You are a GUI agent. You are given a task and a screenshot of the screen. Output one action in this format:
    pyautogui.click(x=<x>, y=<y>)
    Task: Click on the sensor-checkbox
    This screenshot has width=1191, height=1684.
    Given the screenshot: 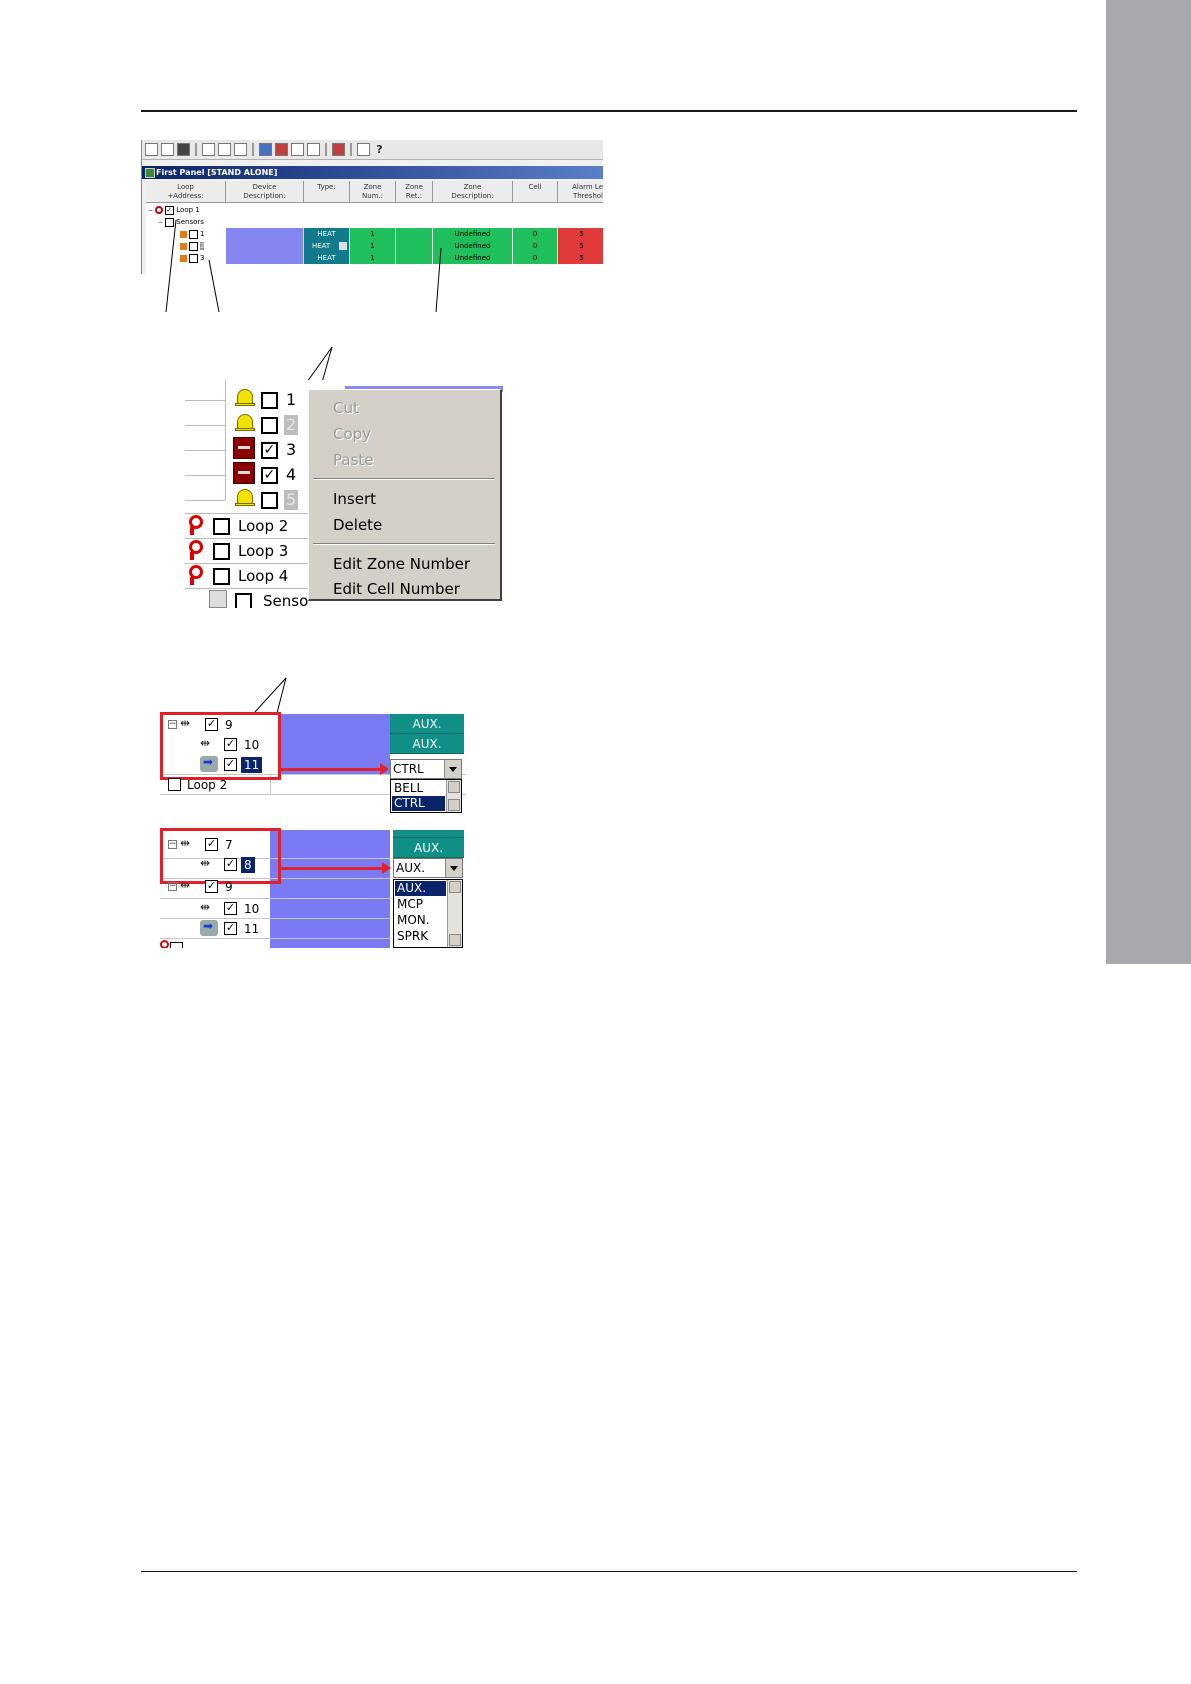 What is the action you would take?
    pyautogui.click(x=243, y=600)
    